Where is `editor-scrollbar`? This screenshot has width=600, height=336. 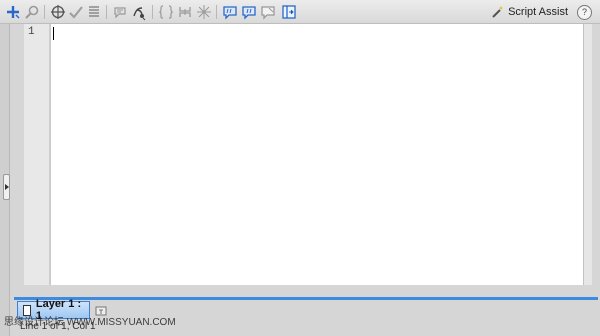 editor-scrollbar is located at coordinates (587, 154).